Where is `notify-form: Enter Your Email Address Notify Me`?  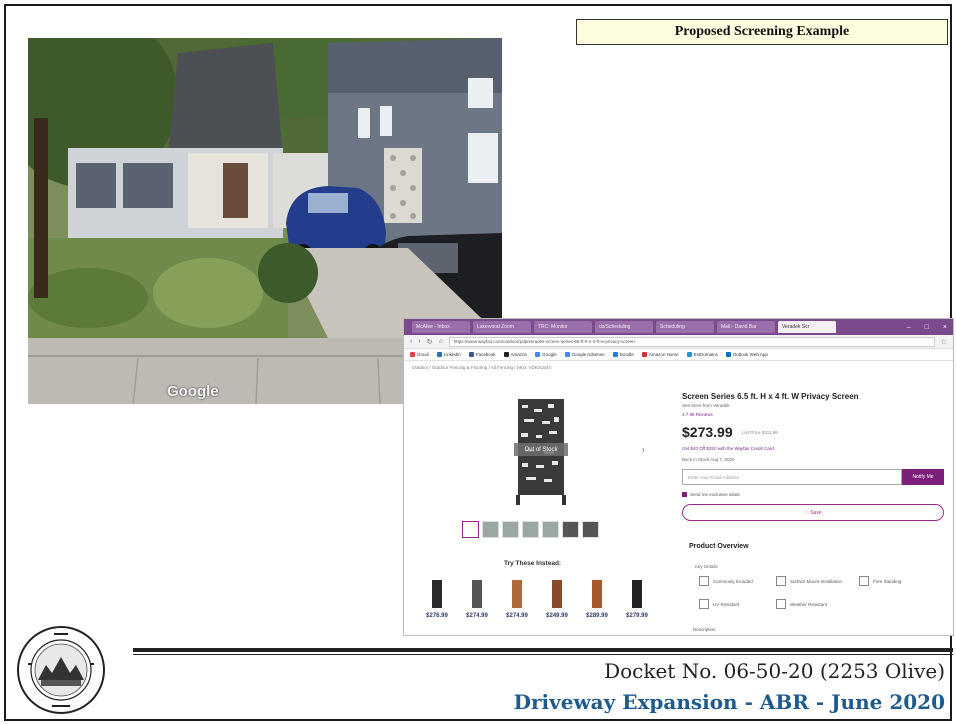
notify-form: Enter Your Email Address Notify Me is located at coordinates (813, 477).